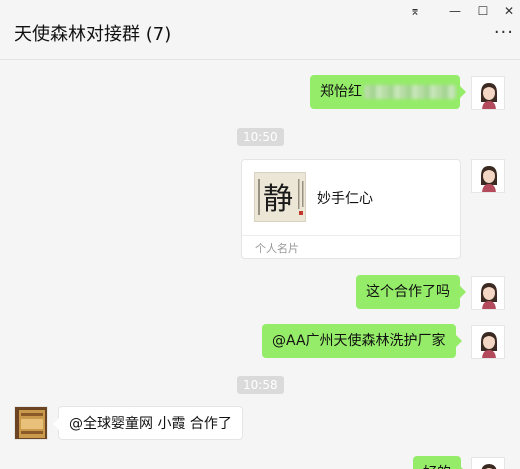 The width and height of the screenshot is (520, 469). Describe the element at coordinates (277, 248) in the screenshot. I see `contact-card-label: 个人名片` at that location.